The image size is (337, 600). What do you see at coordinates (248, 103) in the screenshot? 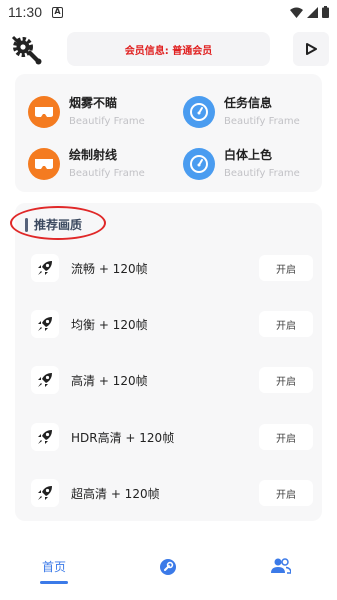
I see `feature-title: 任务信息` at bounding box center [248, 103].